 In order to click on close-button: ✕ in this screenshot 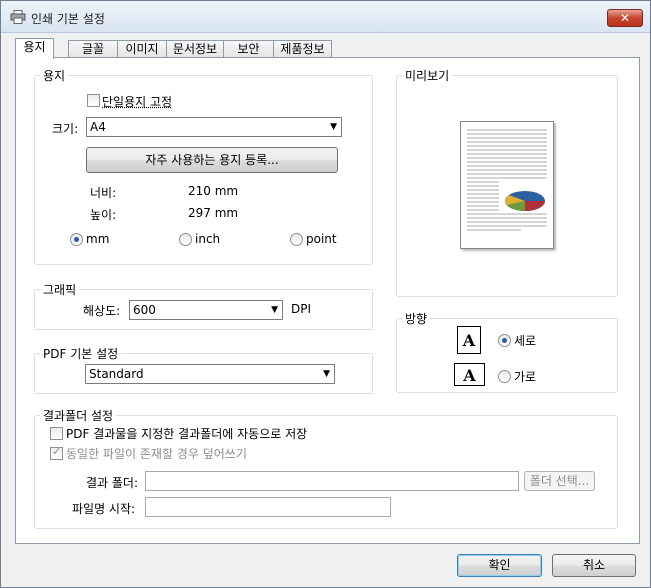, I will do `click(625, 18)`.